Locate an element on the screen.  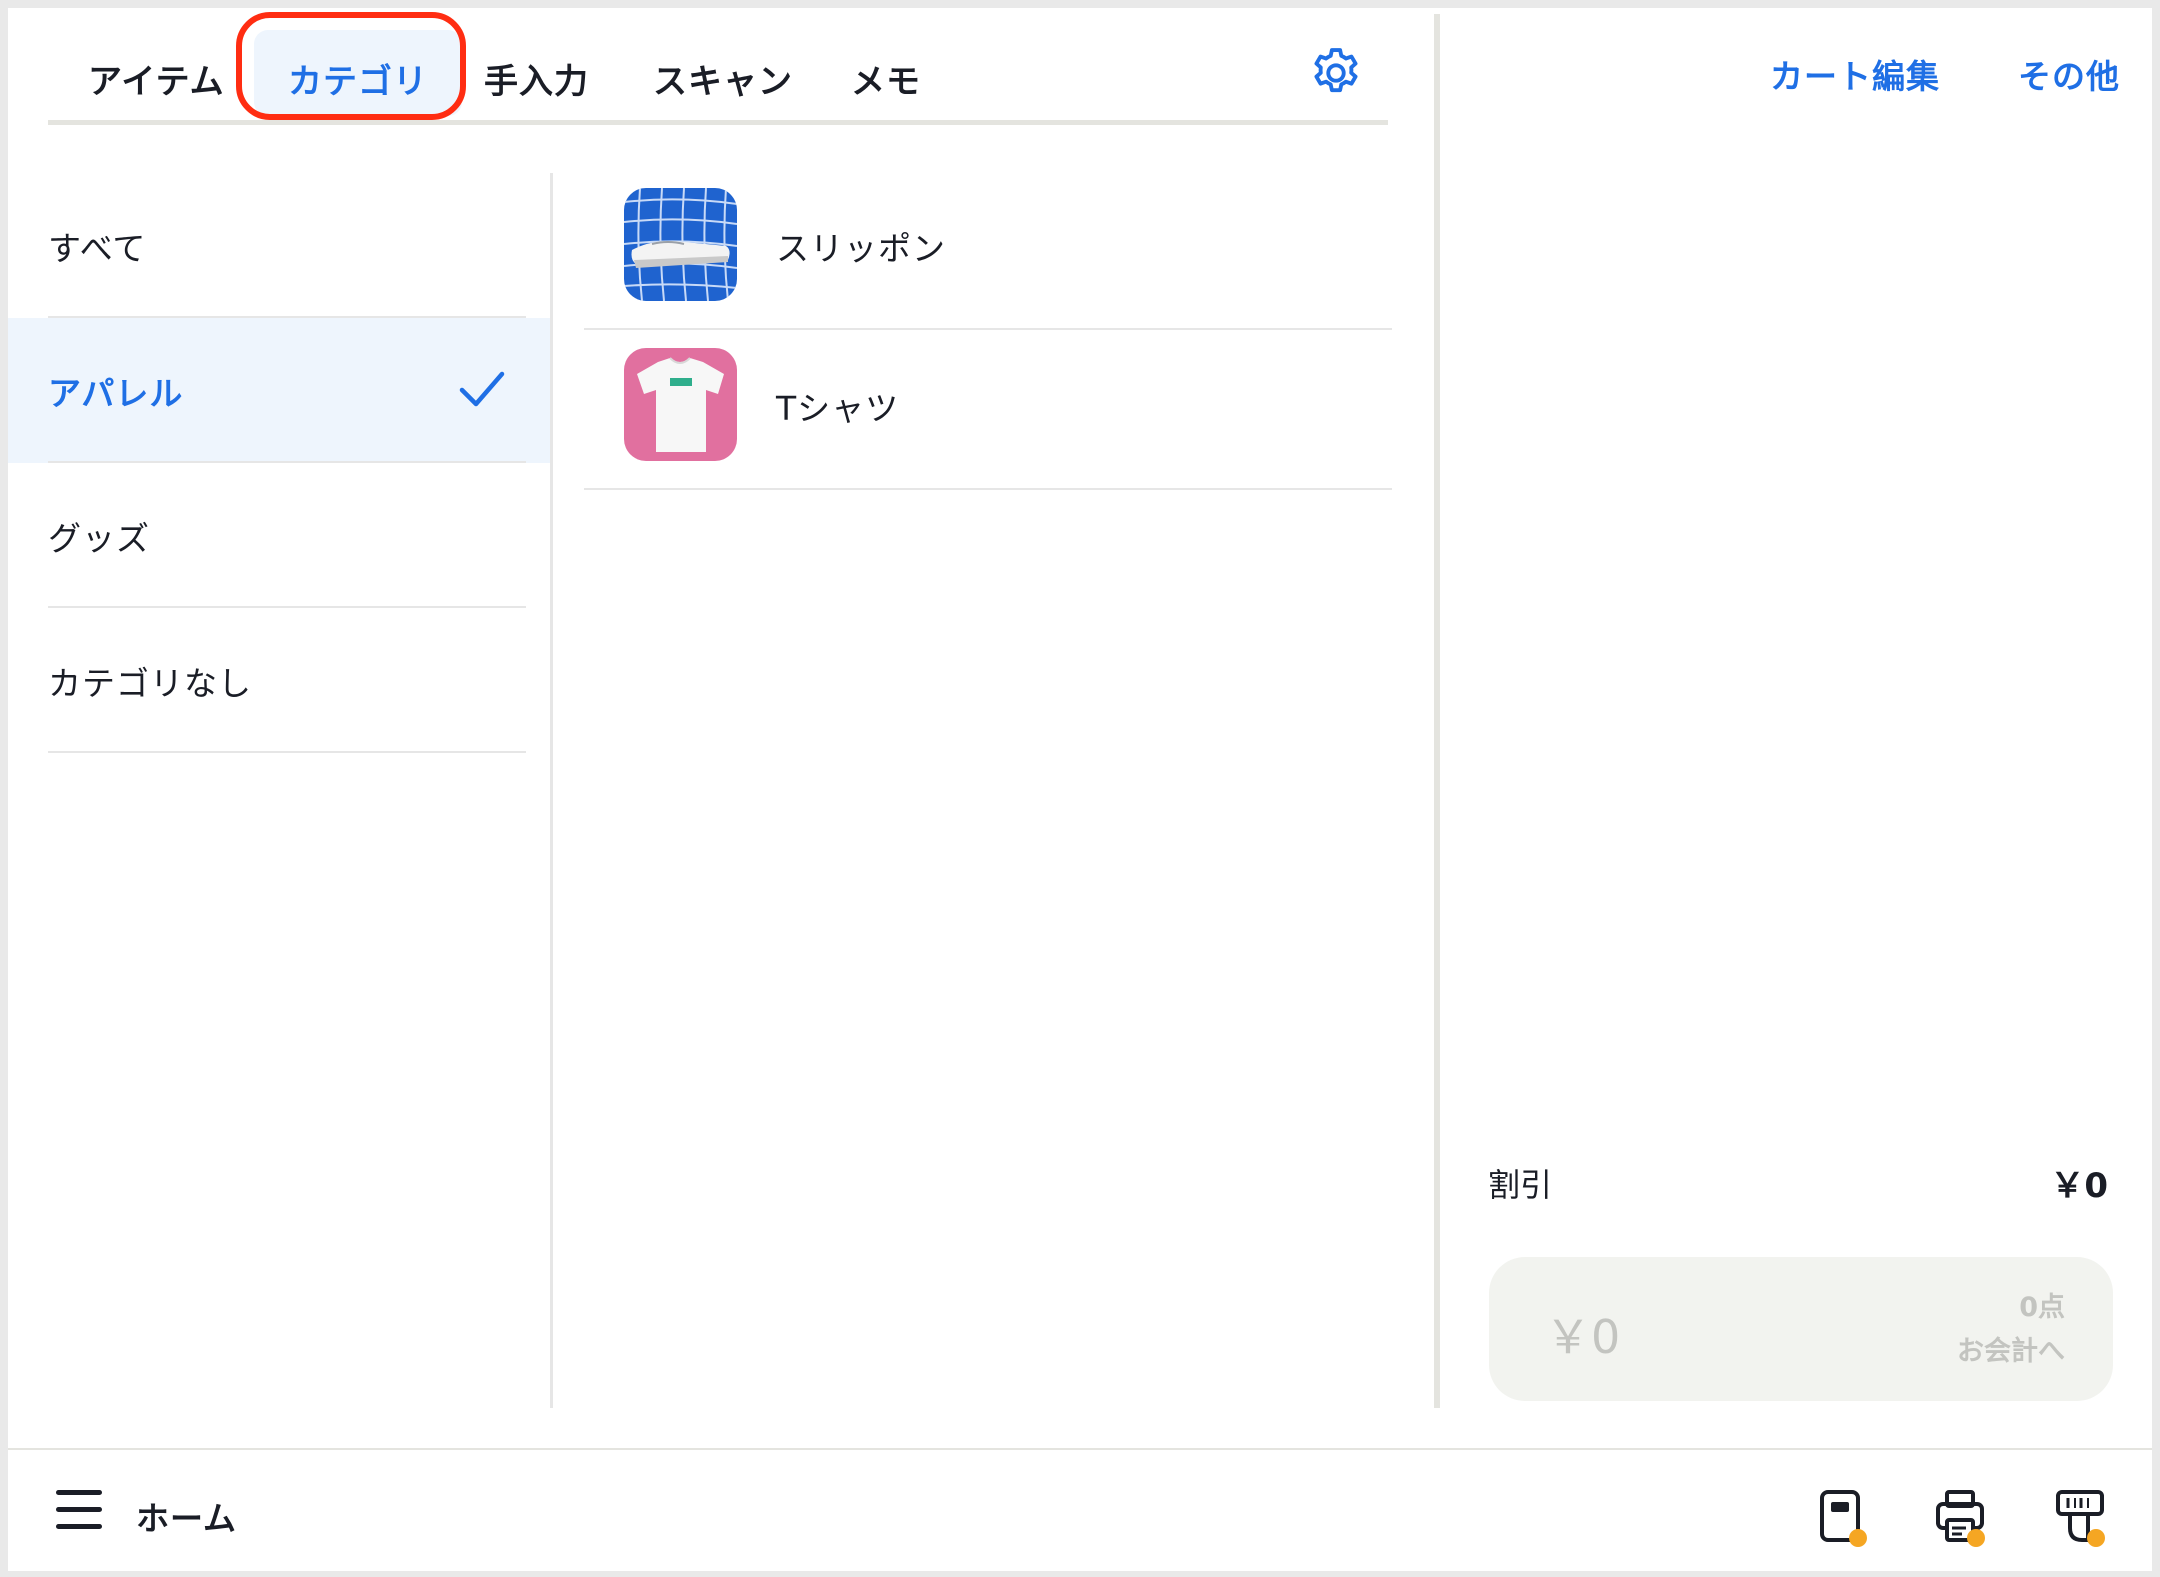
cart-edit-button: カート編集 is located at coordinates (1855, 74).